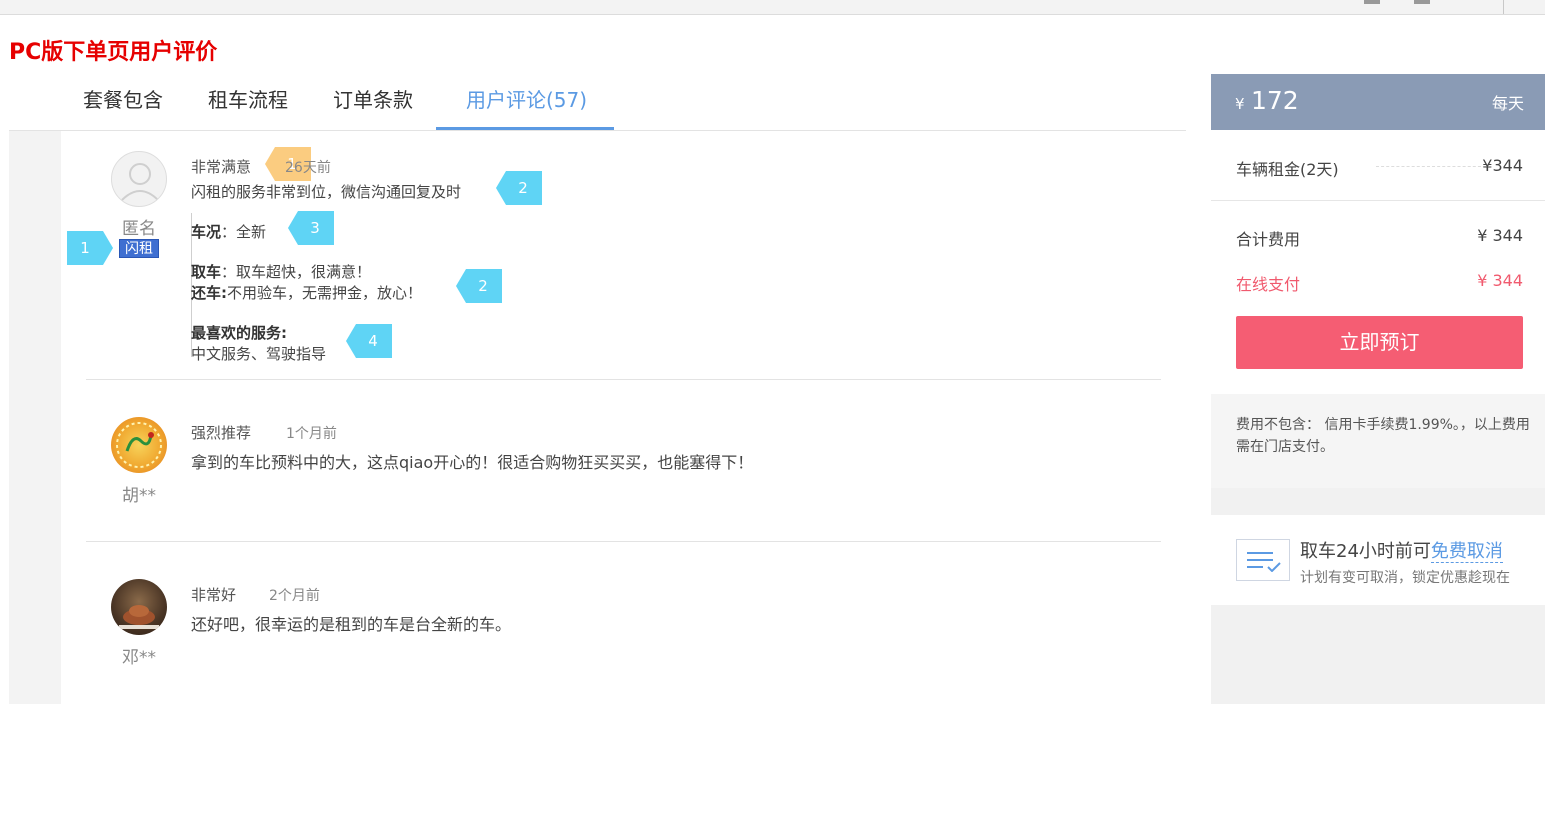  I want to click on review-pickup: 取车：取车超快，很满意！, so click(281, 272).